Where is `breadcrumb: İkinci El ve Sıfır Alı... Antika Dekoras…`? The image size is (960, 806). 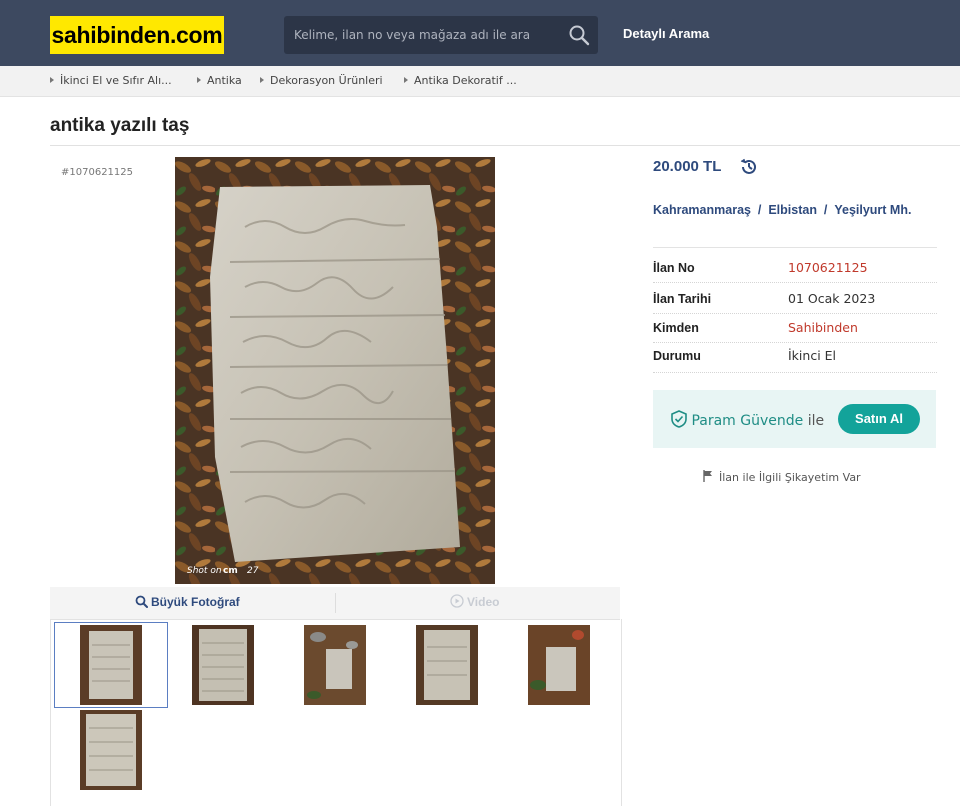 breadcrumb: İkinci El ve Sıfır Alı... Antika Dekoras… is located at coordinates (480, 81).